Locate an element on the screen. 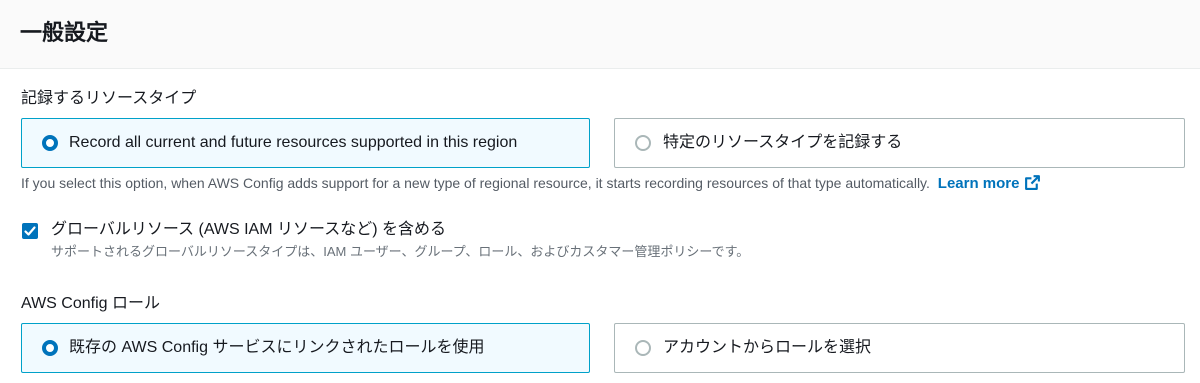 Image resolution: width=1200 pixels, height=383 pixels. checkmark-icon is located at coordinates (30, 231).